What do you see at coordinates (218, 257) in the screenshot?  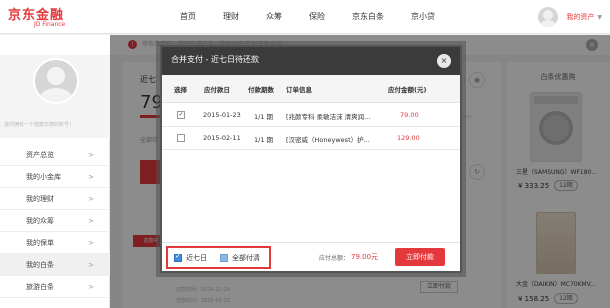 I see `repayment-filter-group: 近七日 全部付清` at bounding box center [218, 257].